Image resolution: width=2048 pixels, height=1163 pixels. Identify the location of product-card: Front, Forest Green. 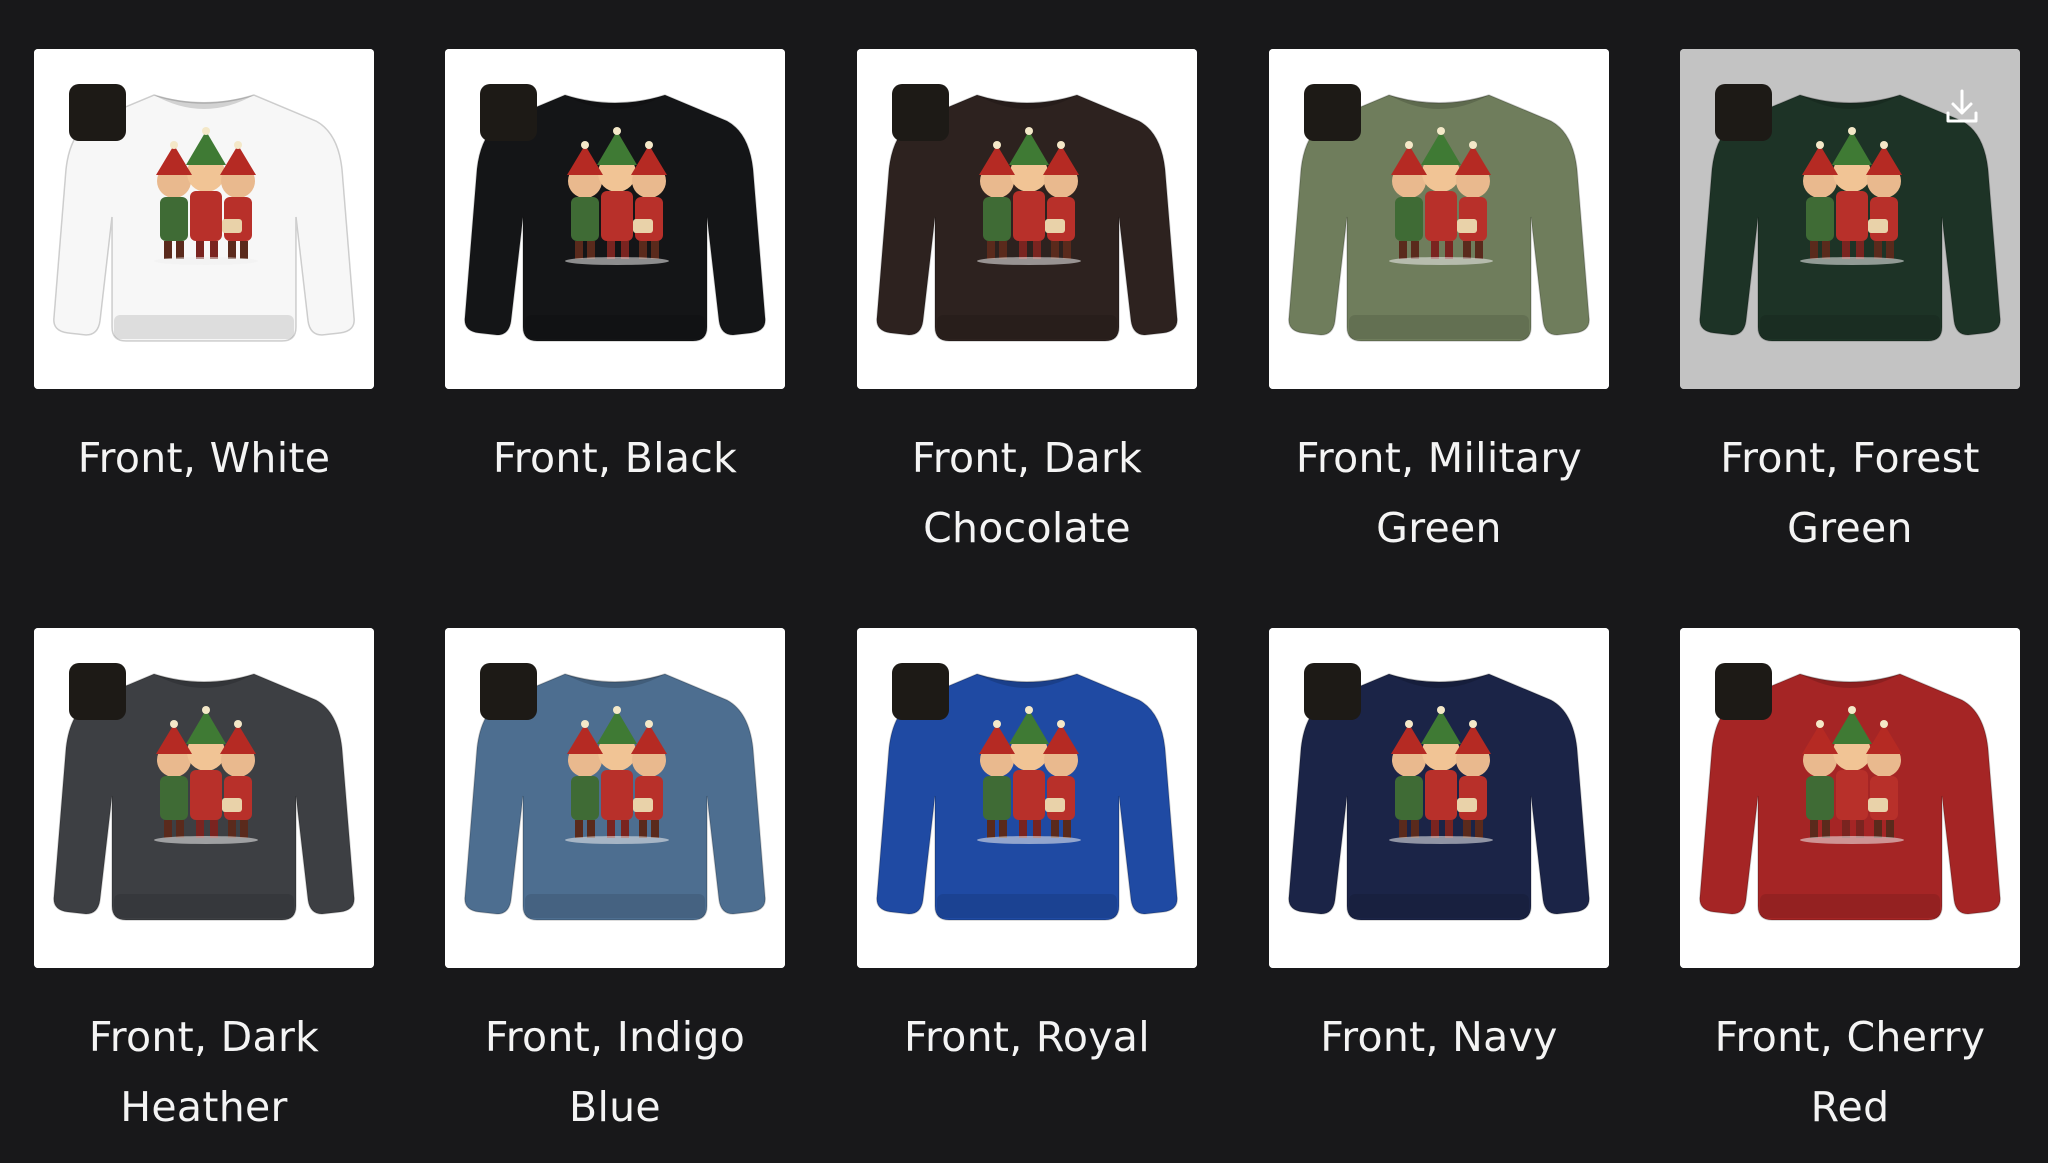
(1850, 306).